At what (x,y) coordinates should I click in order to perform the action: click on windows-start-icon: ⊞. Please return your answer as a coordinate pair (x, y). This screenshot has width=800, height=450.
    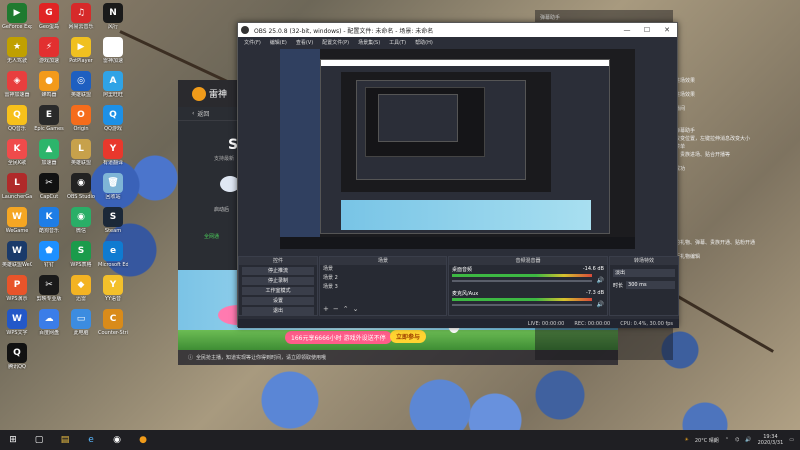
    Looking at the image, I should click on (13, 440).